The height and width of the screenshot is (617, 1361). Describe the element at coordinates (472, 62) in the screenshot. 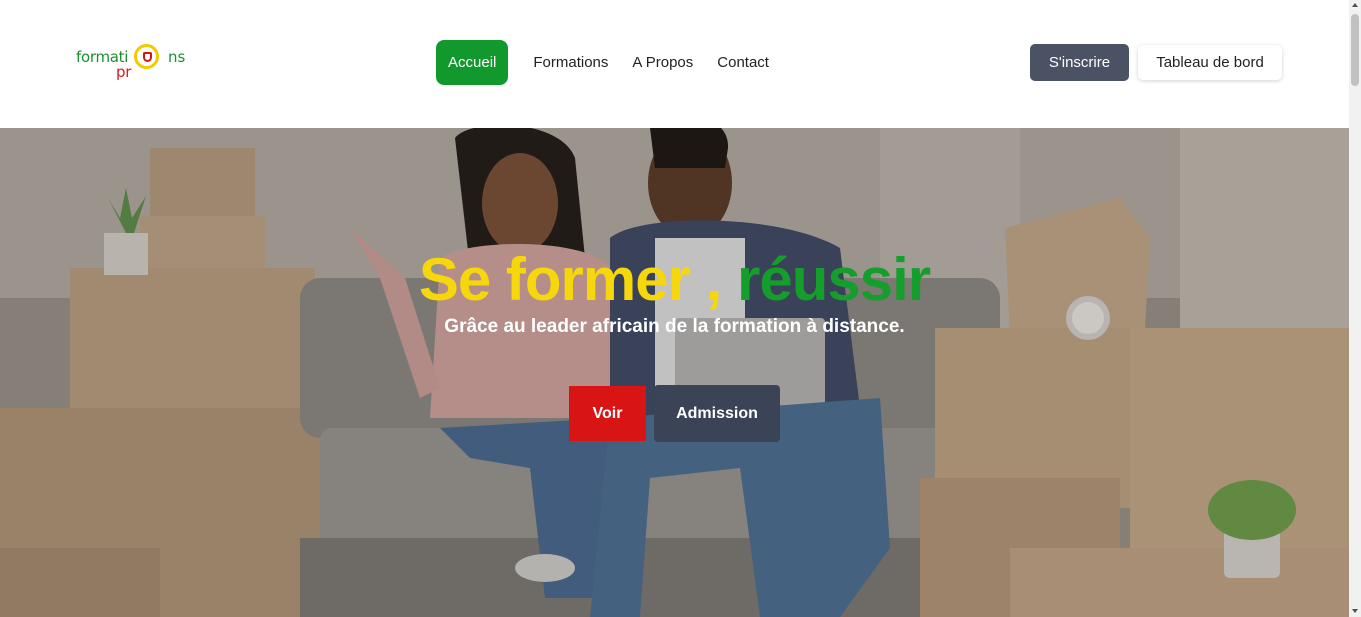

I see `nav-item-accueil: Accueil` at that location.